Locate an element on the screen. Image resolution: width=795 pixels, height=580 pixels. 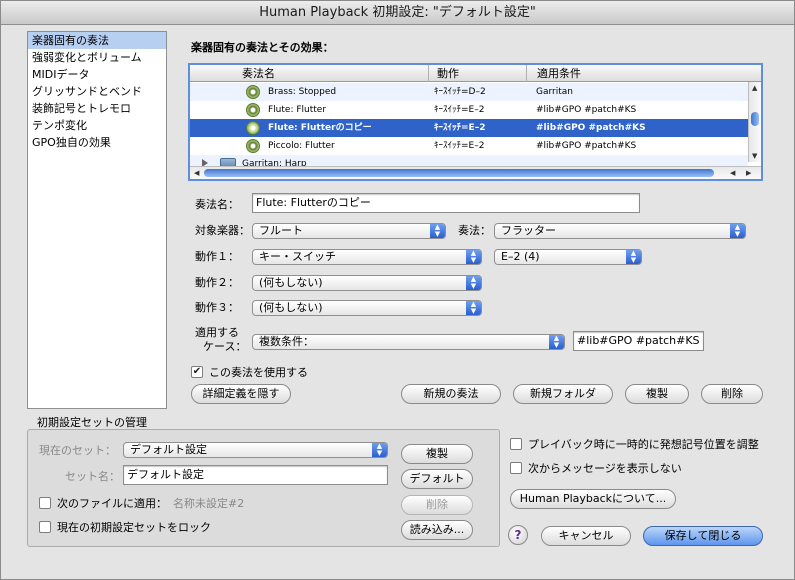
condition-input: #lib#GPO #patch#KS is located at coordinates (638, 341).